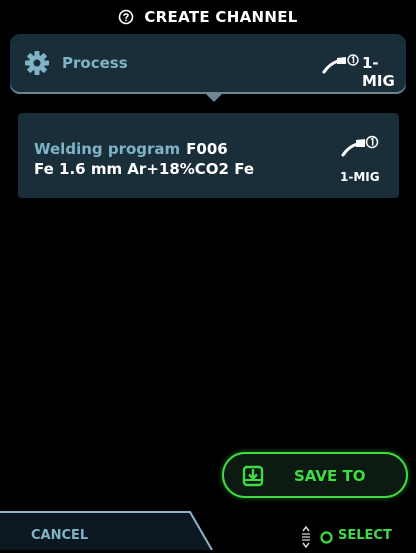  I want to click on save-download-icon, so click(253, 478).